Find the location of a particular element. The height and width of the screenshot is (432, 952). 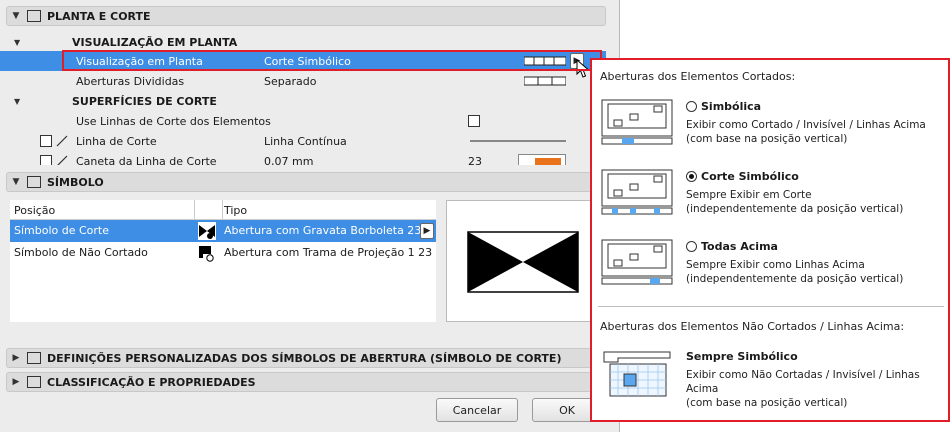

document-icon is located at coordinates (34, 382).